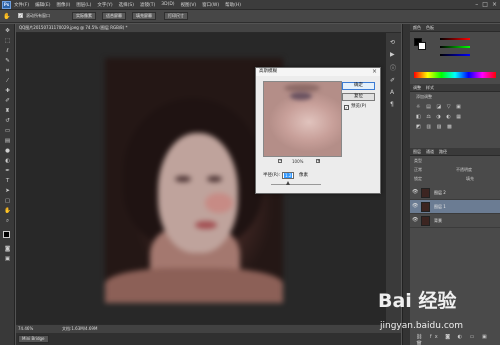 This screenshot has width=500, height=345. I want to click on menu-help: 帮助(H), so click(233, 5).